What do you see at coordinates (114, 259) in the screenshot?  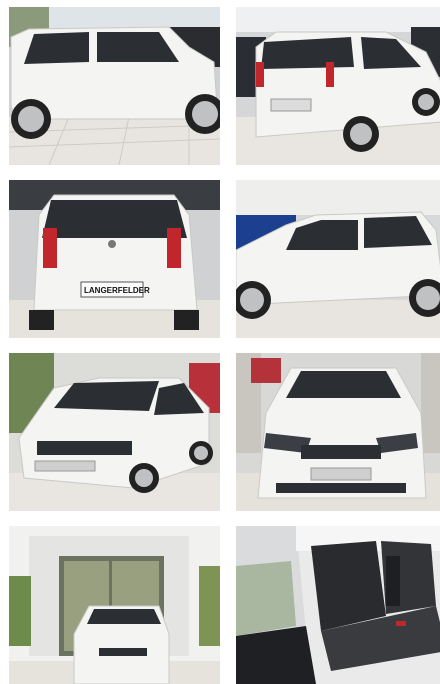 I see `photo-rear: LANGERFELDER` at bounding box center [114, 259].